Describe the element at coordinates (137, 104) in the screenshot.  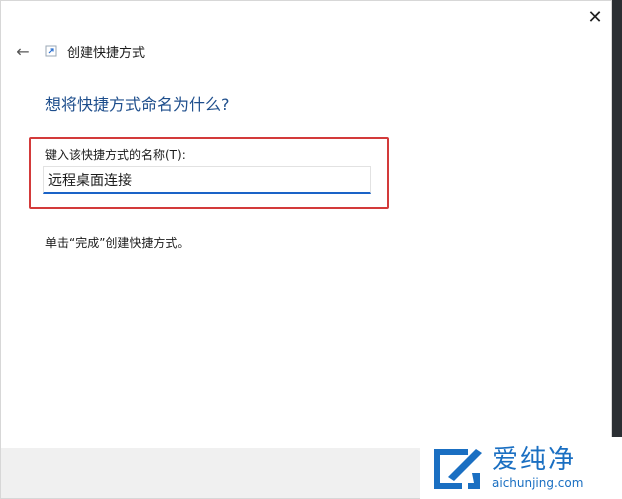
I see `page-heading: 想将快捷方式命名为什么?` at that location.